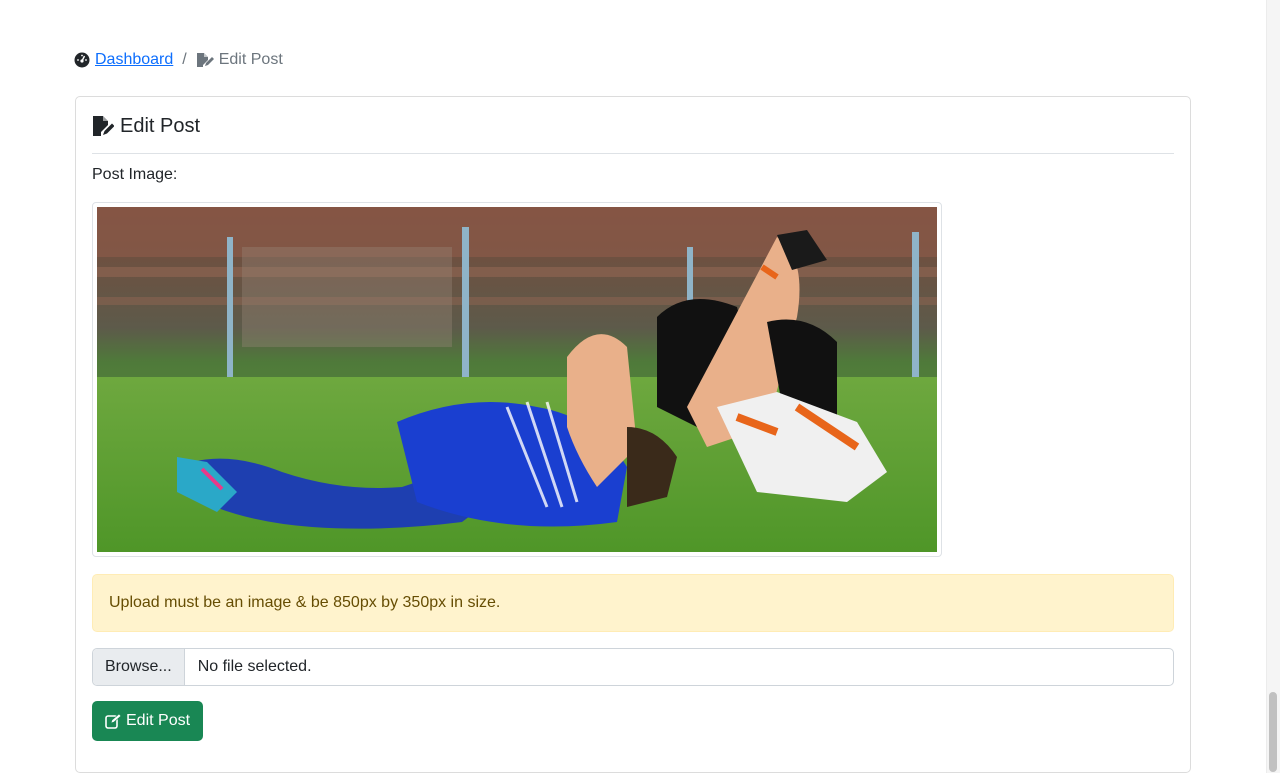  I want to click on title-divider, so click(633, 153).